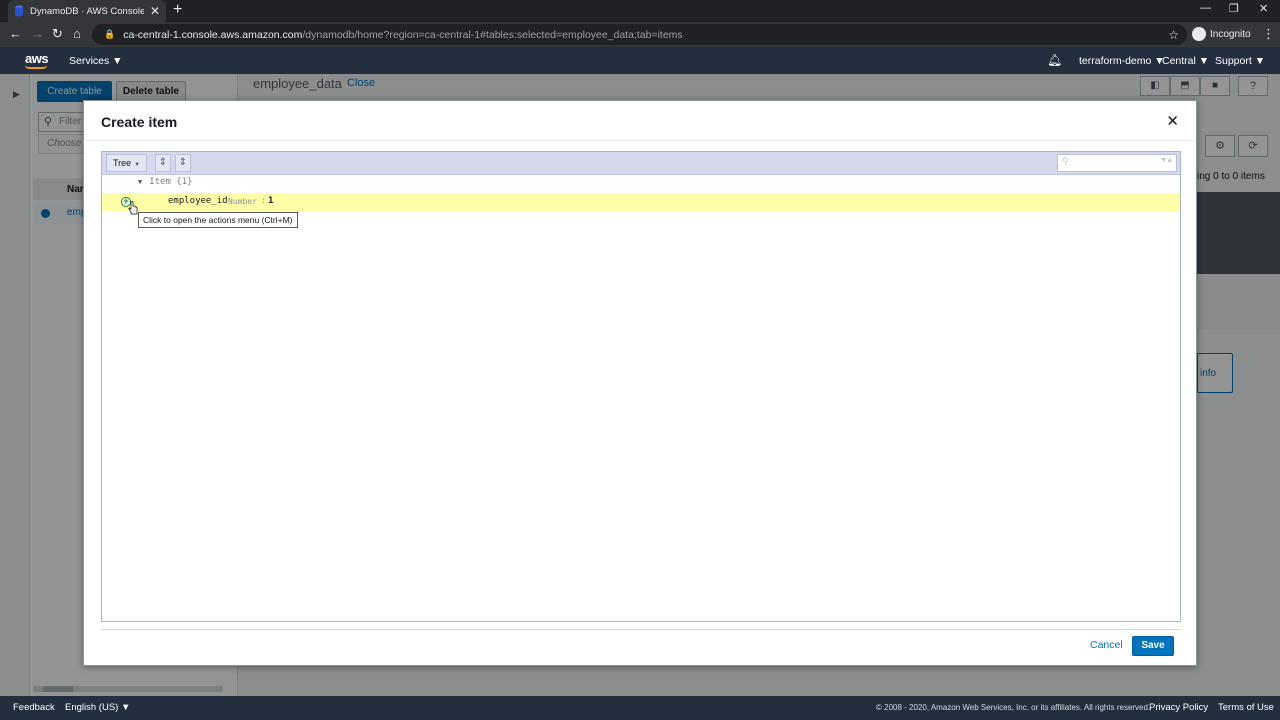 The width and height of the screenshot is (1280, 720). What do you see at coordinates (163, 163) in the screenshot?
I see `expand-all-icon: ⇕` at bounding box center [163, 163].